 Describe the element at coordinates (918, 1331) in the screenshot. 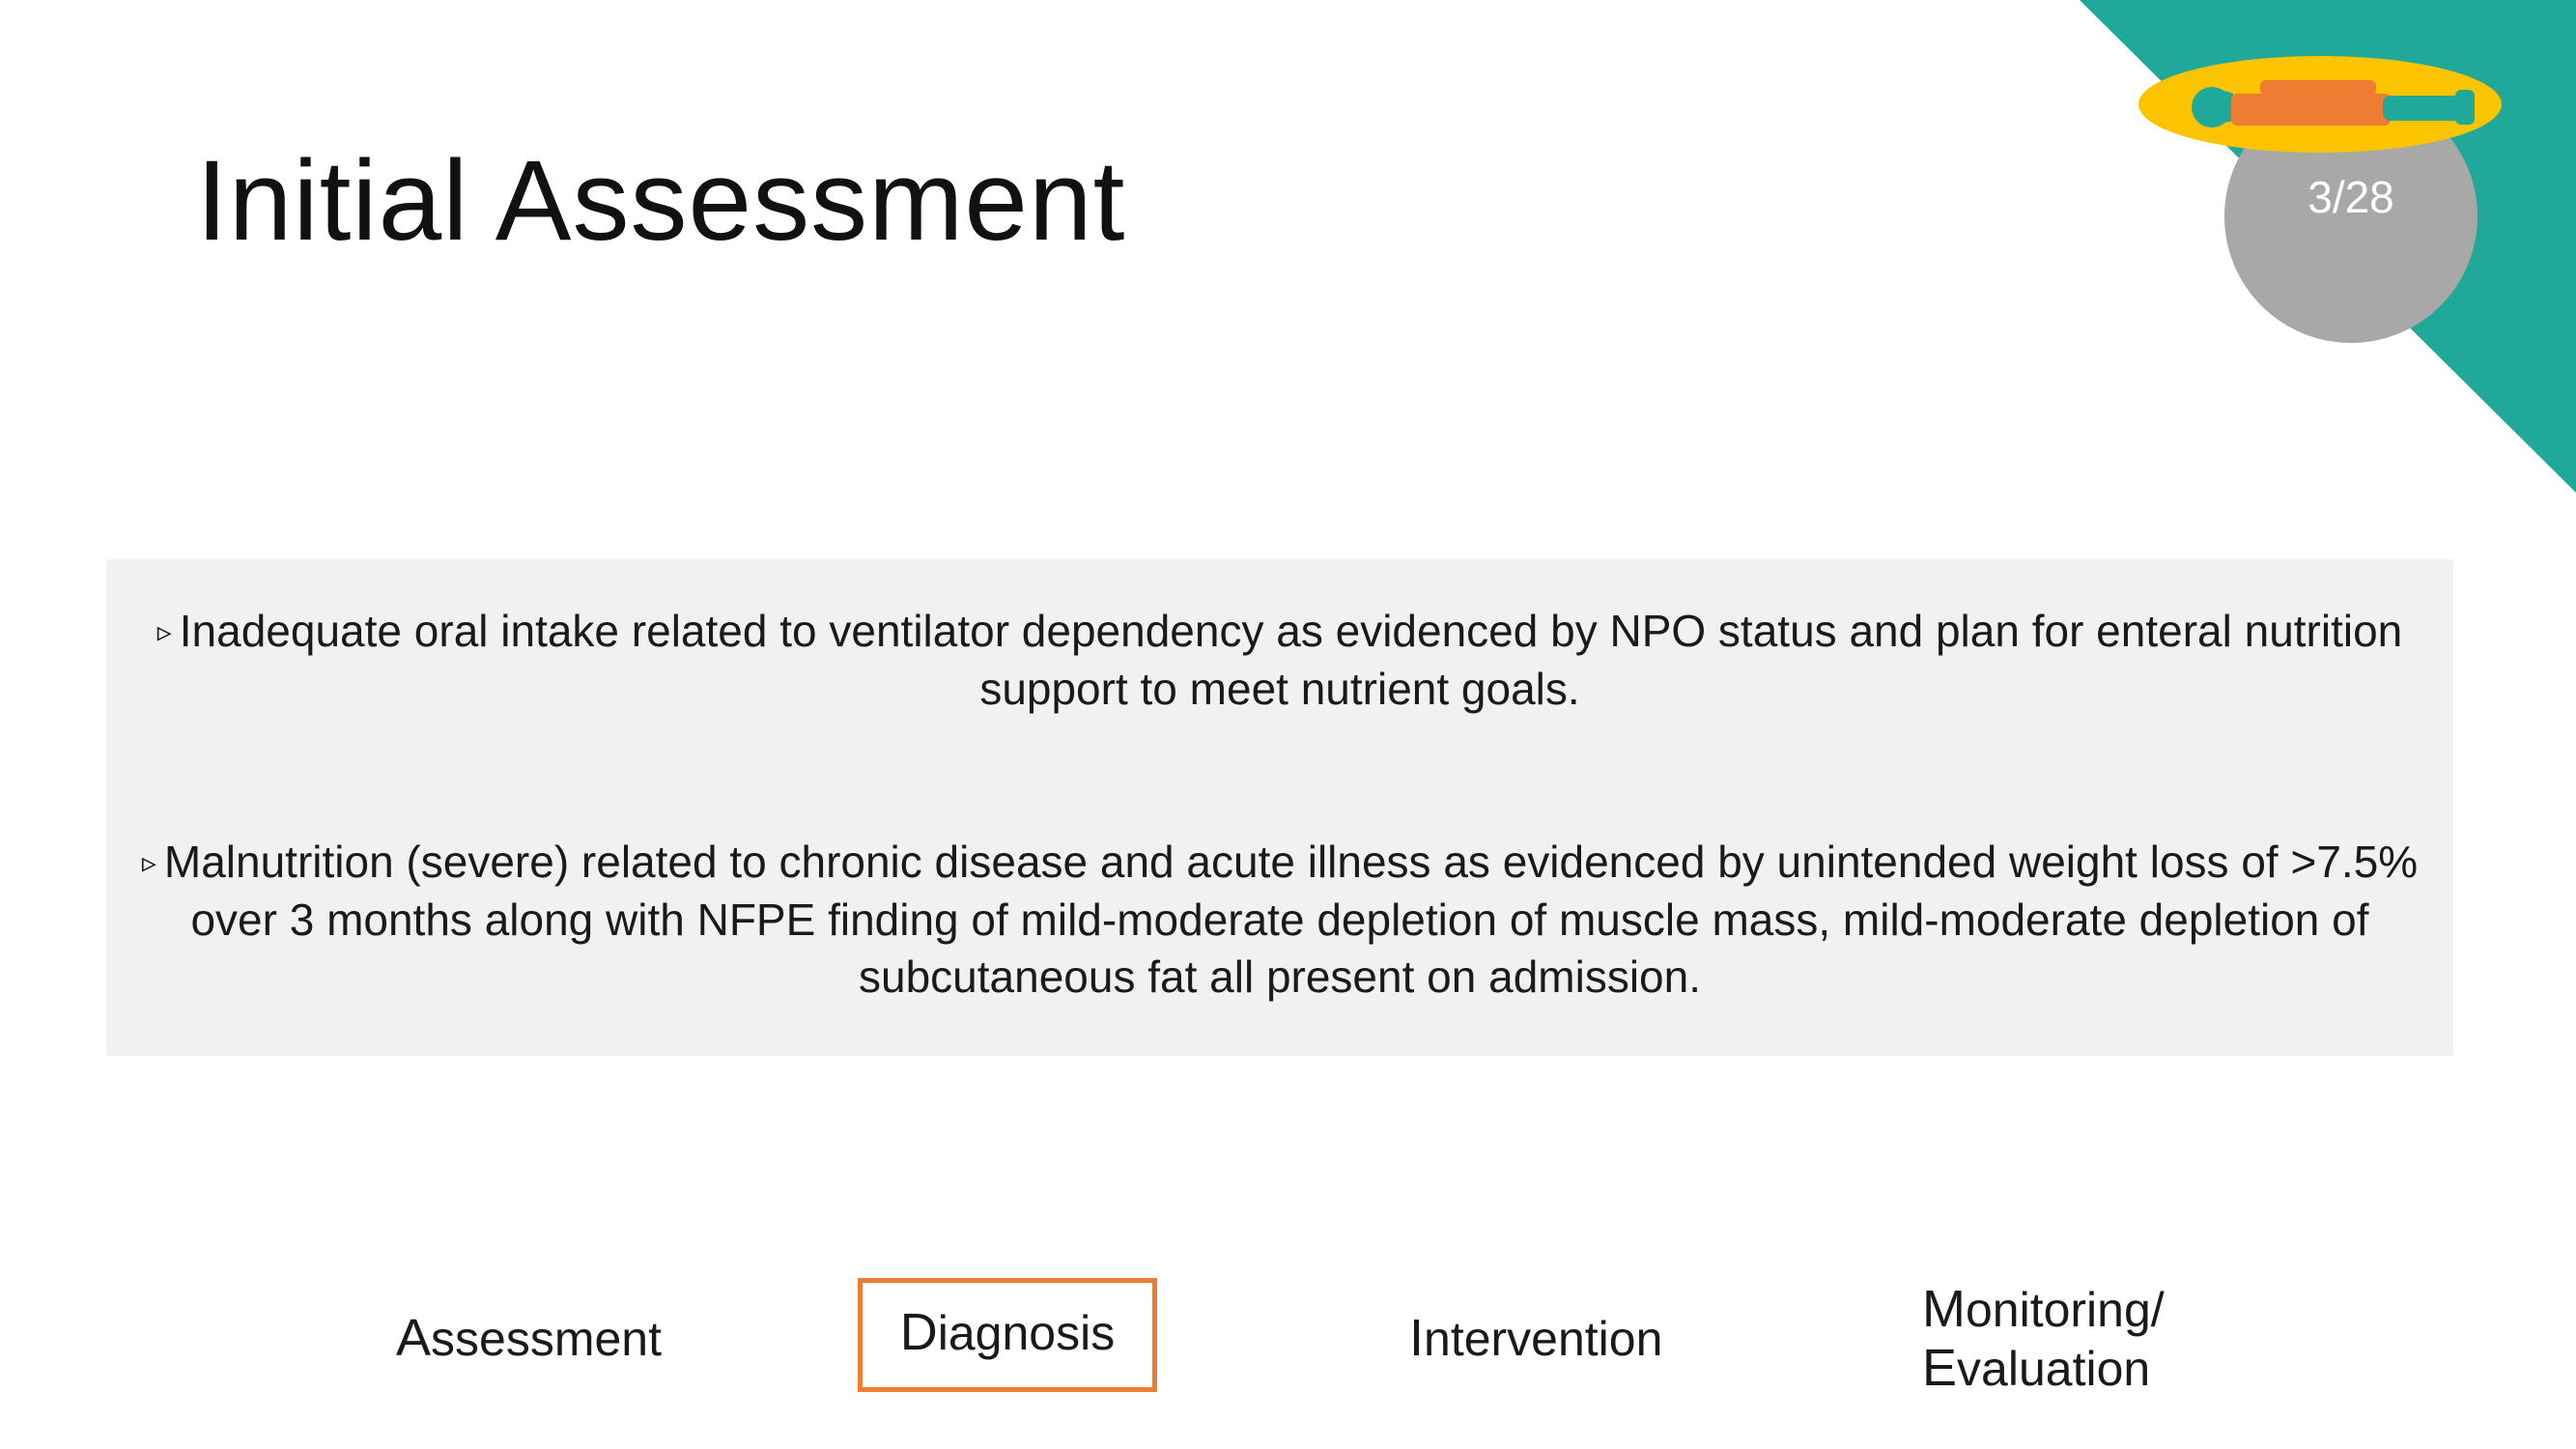

I see `step-initial: D` at that location.